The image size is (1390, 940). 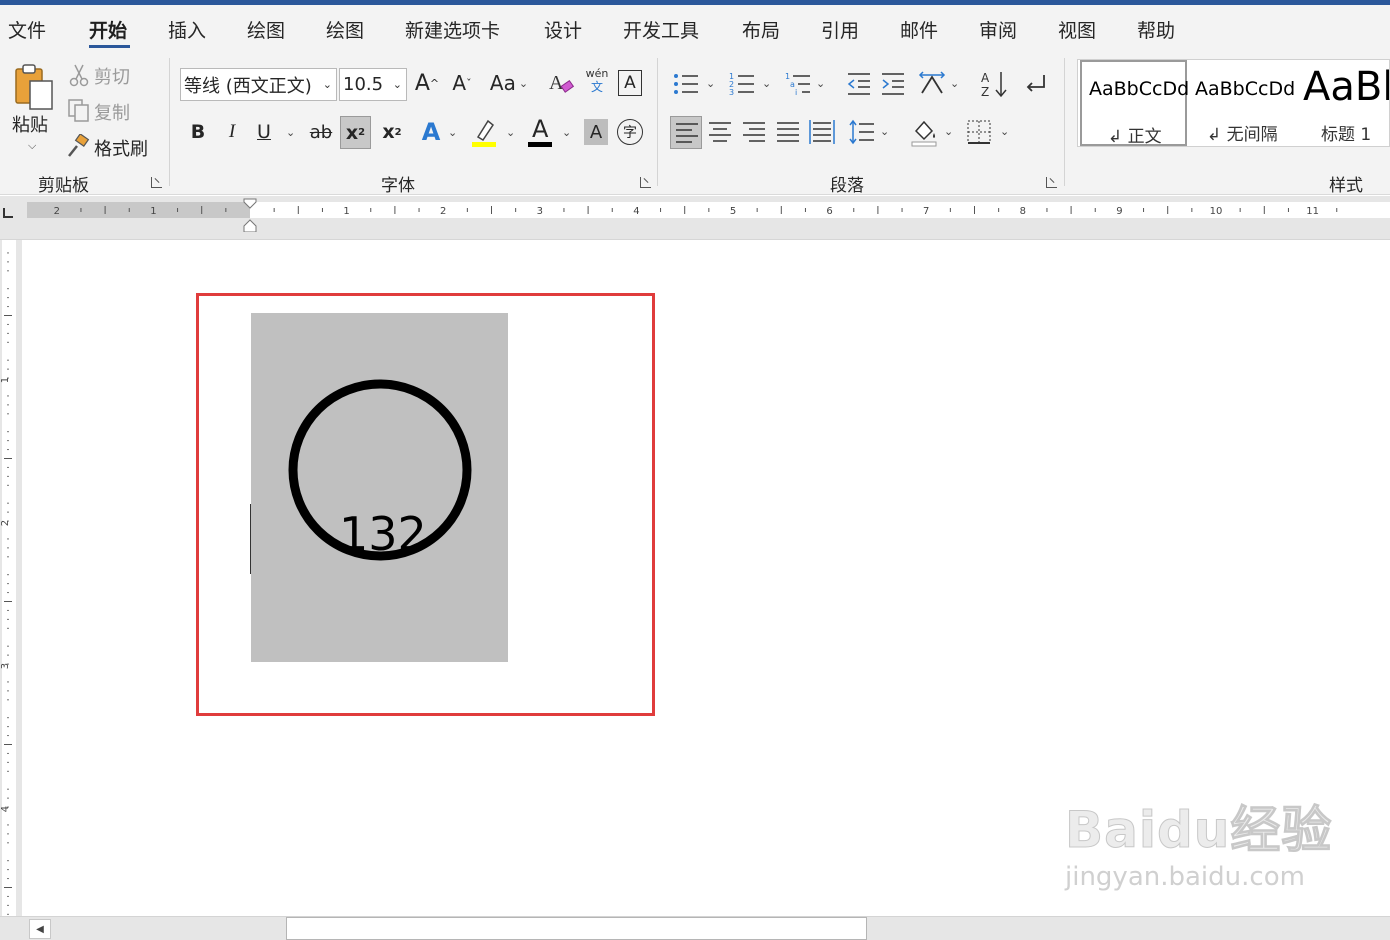 What do you see at coordinates (363, 84) in the screenshot?
I see `font-size-value: 10.5` at bounding box center [363, 84].